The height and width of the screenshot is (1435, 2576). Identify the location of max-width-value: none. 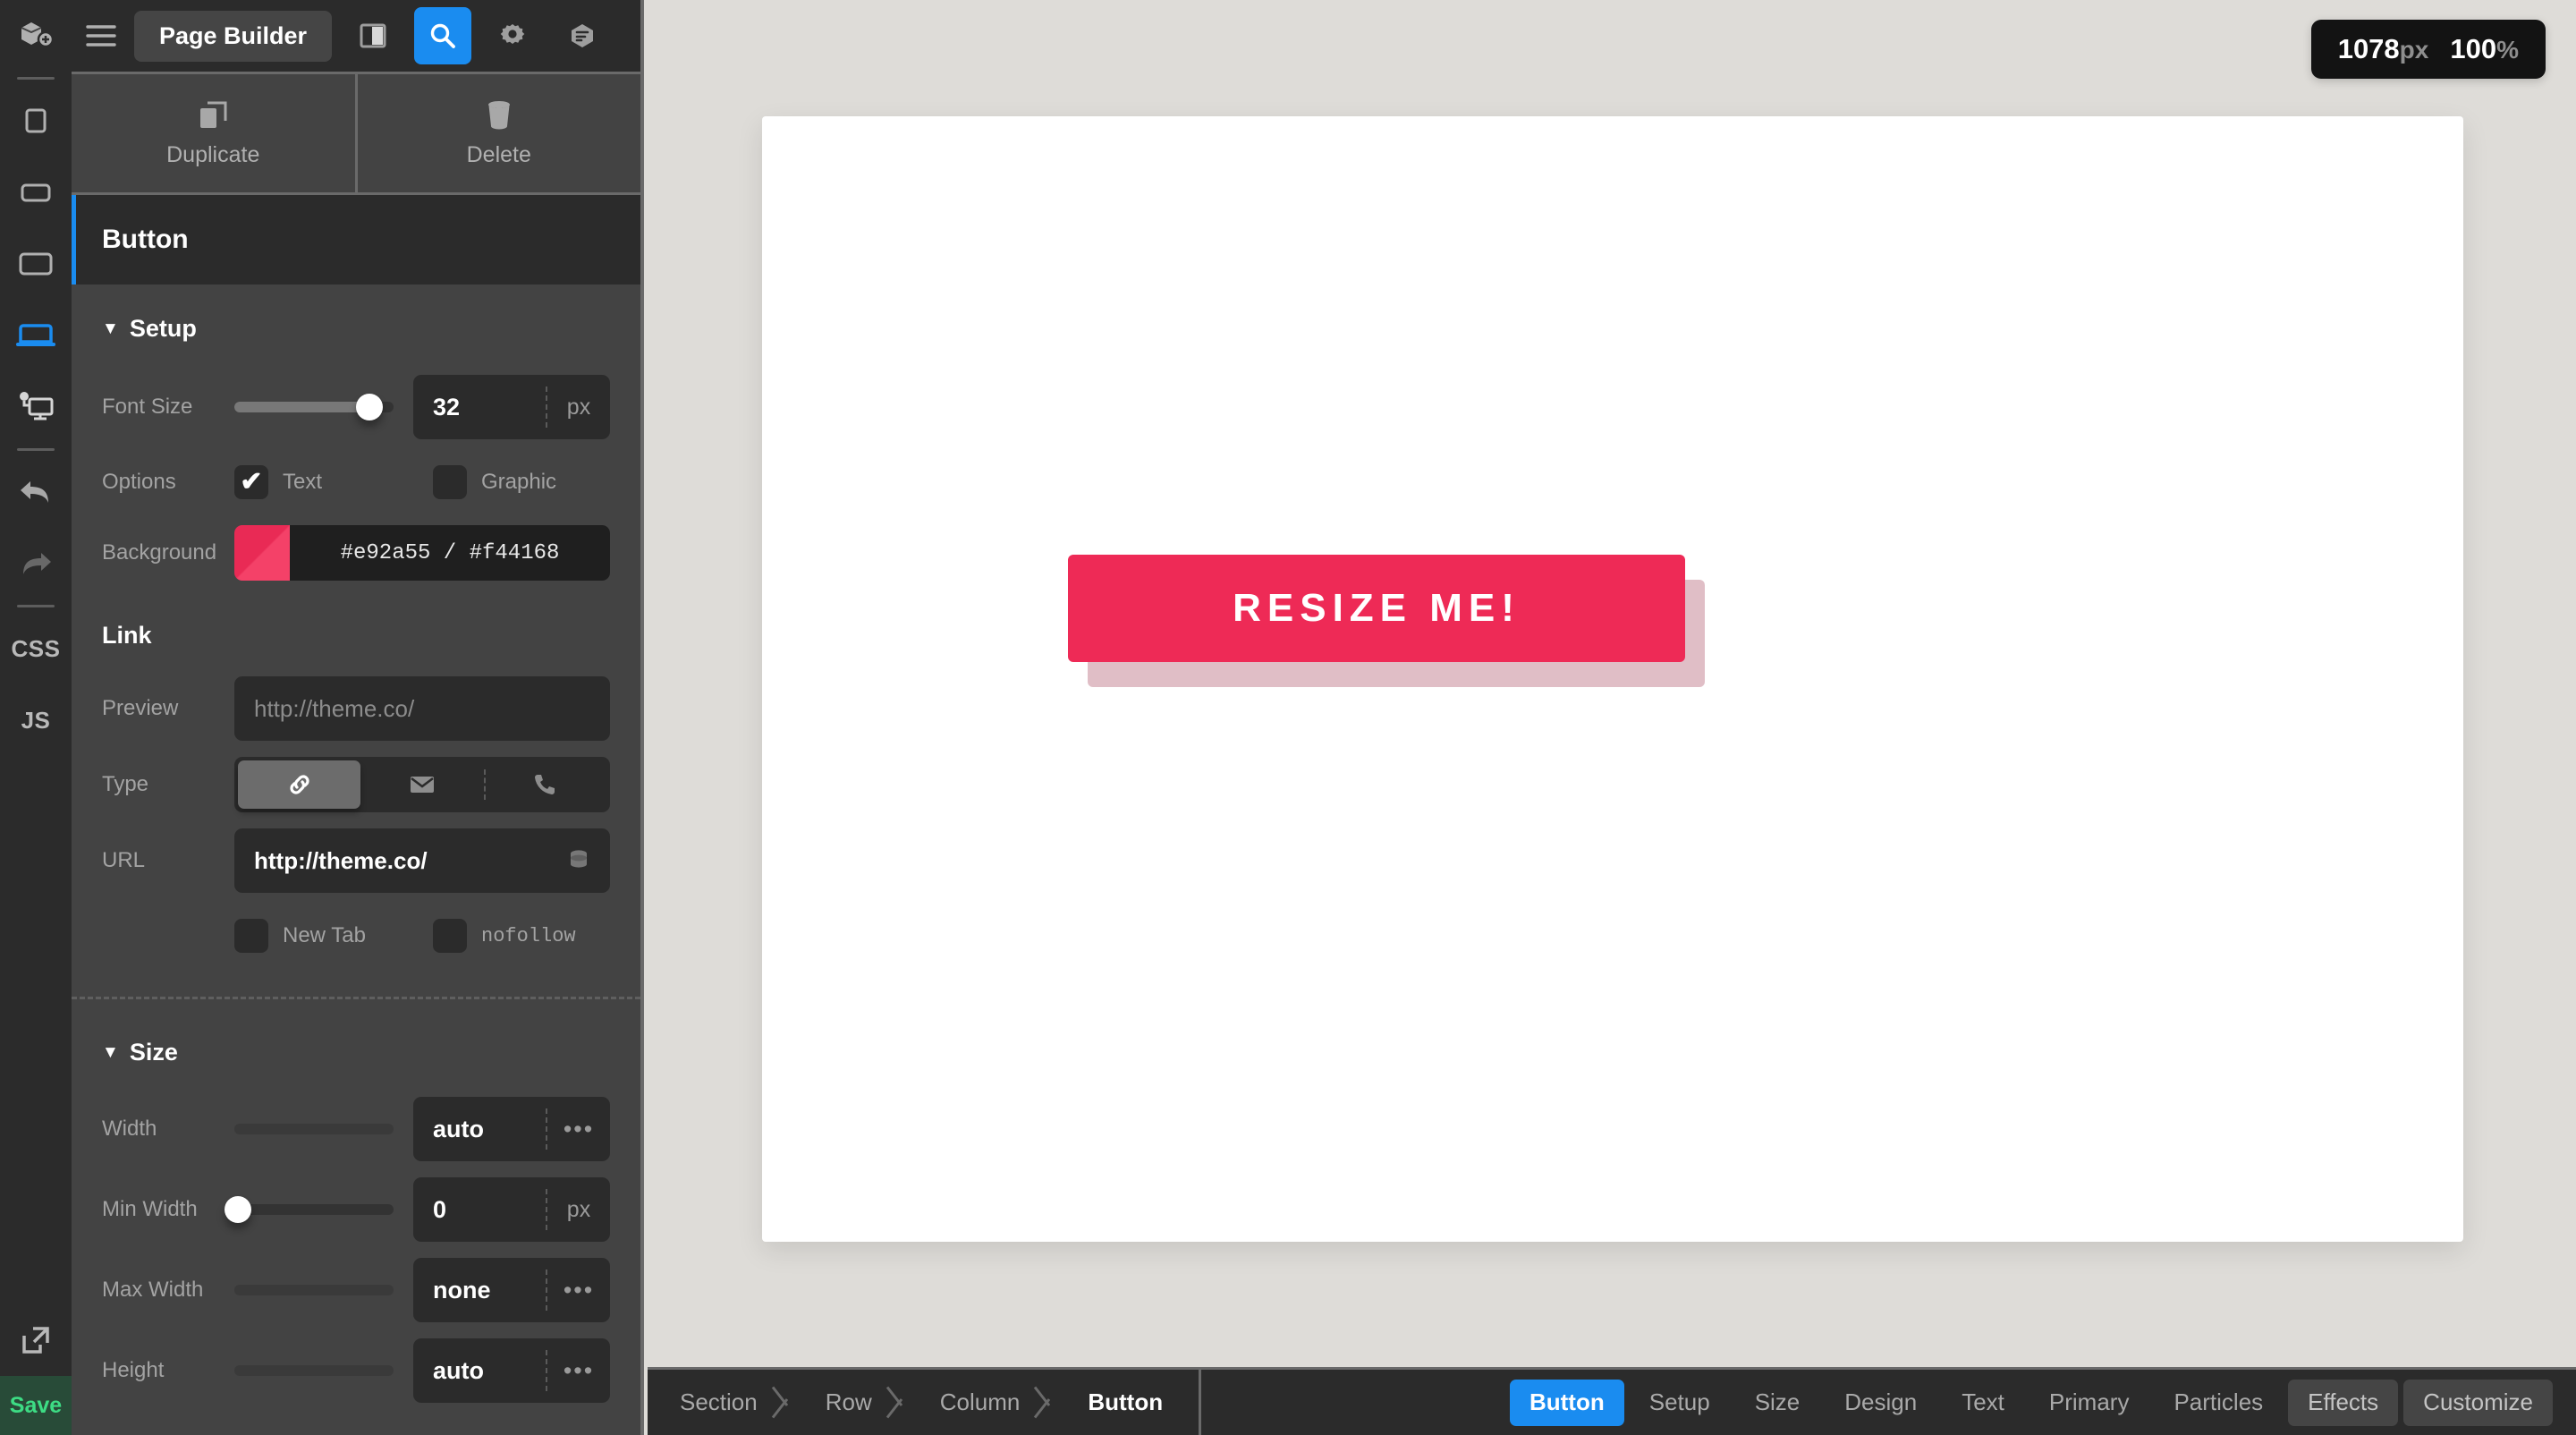
(480, 1290).